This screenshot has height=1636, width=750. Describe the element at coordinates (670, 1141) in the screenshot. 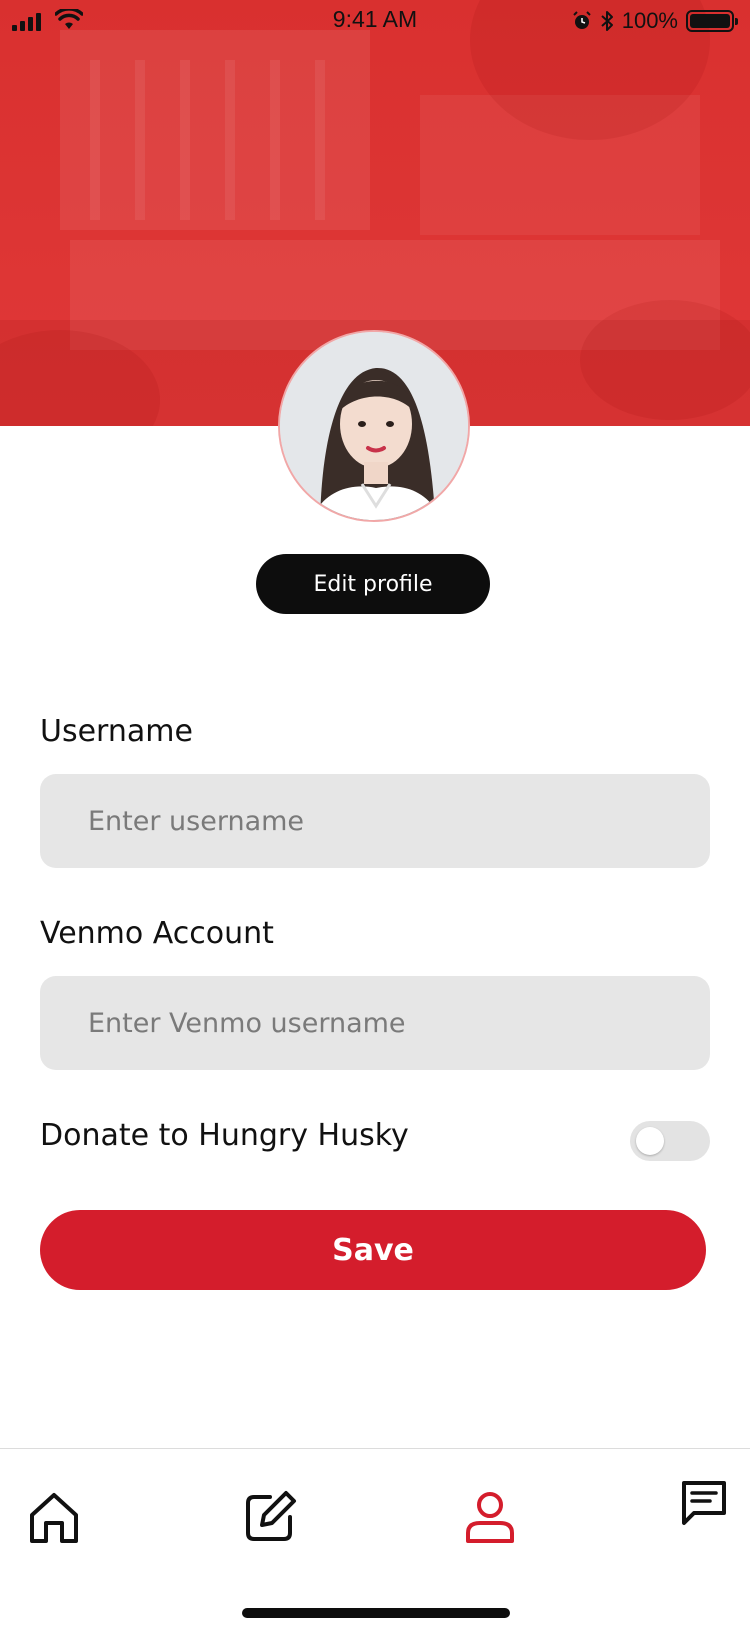

I see `donate-toggle` at that location.